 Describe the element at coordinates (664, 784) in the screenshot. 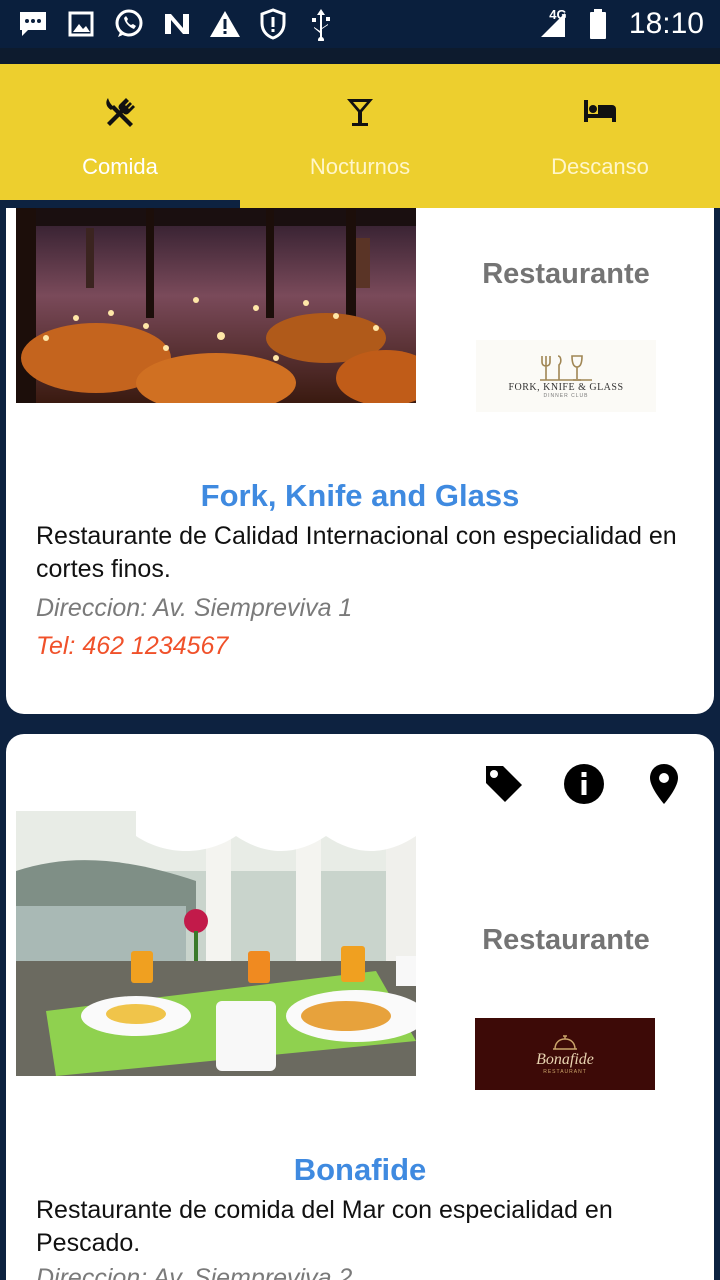

I see `location-pin-icon` at that location.